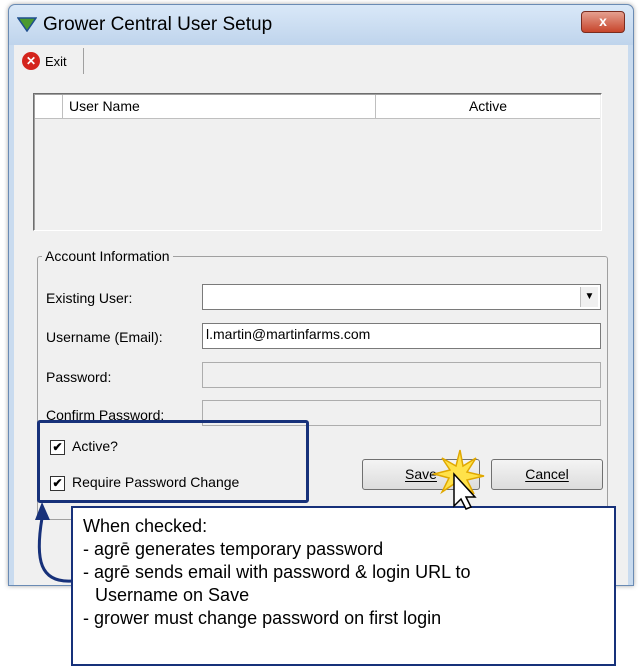  What do you see at coordinates (173, 461) in the screenshot?
I see `checkbox-highlight-box` at bounding box center [173, 461].